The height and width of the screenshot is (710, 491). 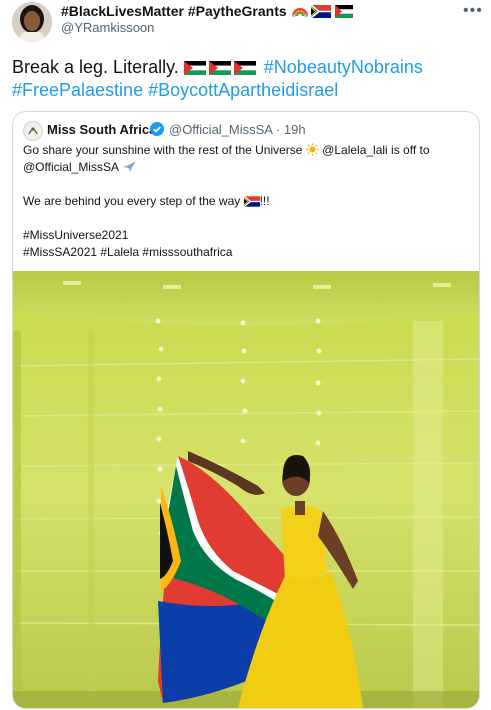 I want to click on author-avatar, so click(x=32, y=22).